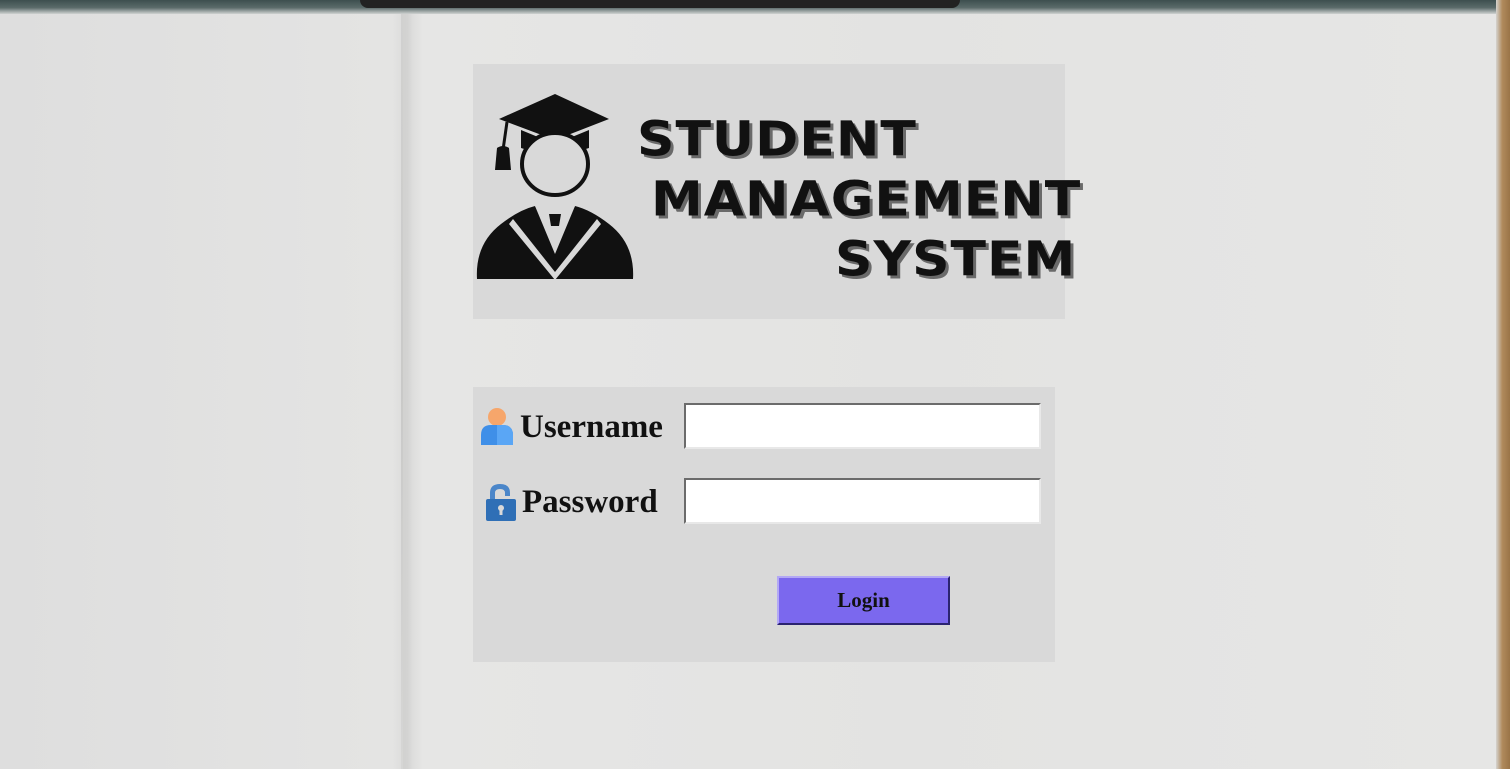 This screenshot has height=769, width=1510. I want to click on username-input, so click(862, 426).